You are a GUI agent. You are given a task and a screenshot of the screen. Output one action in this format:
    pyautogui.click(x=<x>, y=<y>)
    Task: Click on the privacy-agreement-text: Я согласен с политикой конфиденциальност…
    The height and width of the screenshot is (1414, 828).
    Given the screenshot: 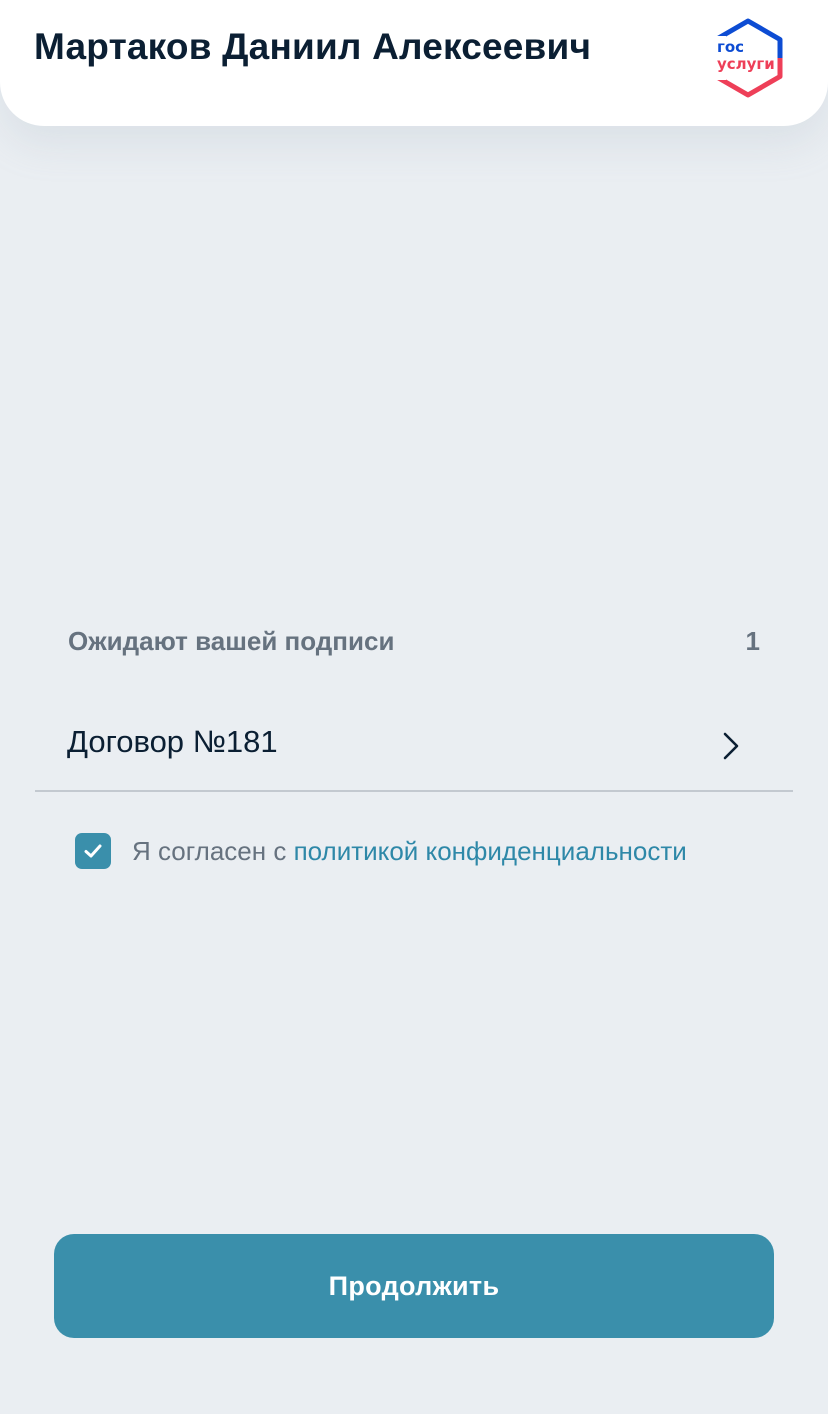 What is the action you would take?
    pyautogui.click(x=409, y=851)
    